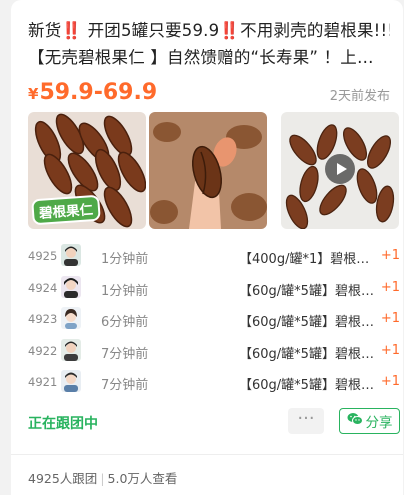 This screenshot has height=495, width=404. What do you see at coordinates (63, 478) in the screenshot?
I see `joined-count: 4925人跟团` at bounding box center [63, 478].